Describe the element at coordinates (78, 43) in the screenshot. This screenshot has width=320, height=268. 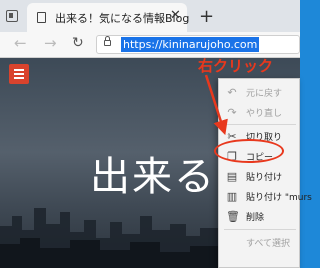
I see `reload-icon: ↻` at that location.